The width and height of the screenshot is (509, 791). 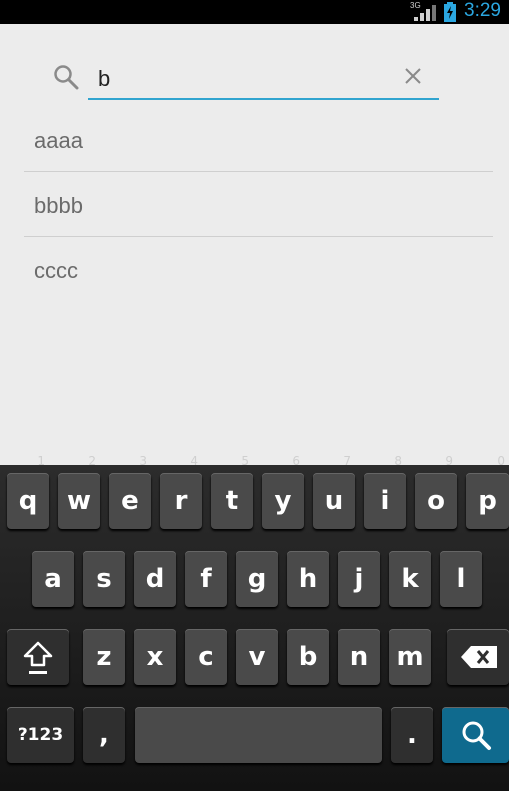 What do you see at coordinates (413, 76) in the screenshot?
I see `clear-icon` at bounding box center [413, 76].